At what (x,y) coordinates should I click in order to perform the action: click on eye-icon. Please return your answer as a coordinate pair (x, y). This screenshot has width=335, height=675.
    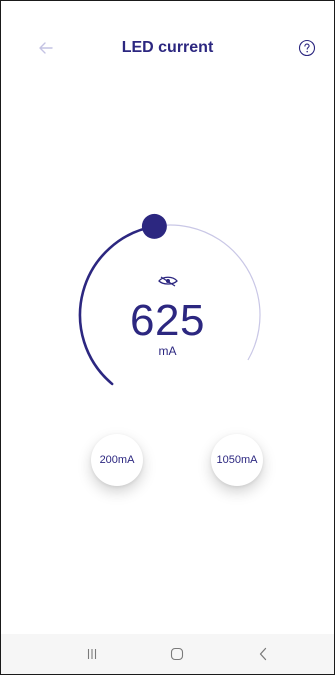
    Looking at the image, I should click on (167, 281).